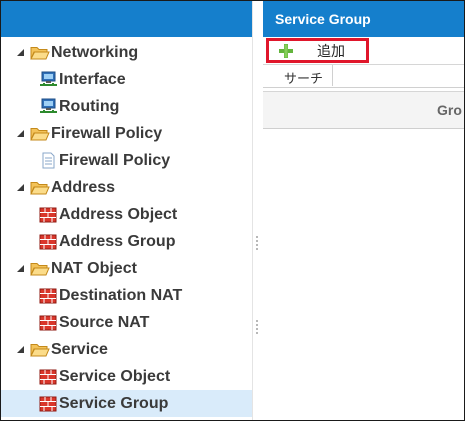 Image resolution: width=465 pixels, height=421 pixels. Describe the element at coordinates (304, 78) in the screenshot. I see `search-label: サーチ` at that location.